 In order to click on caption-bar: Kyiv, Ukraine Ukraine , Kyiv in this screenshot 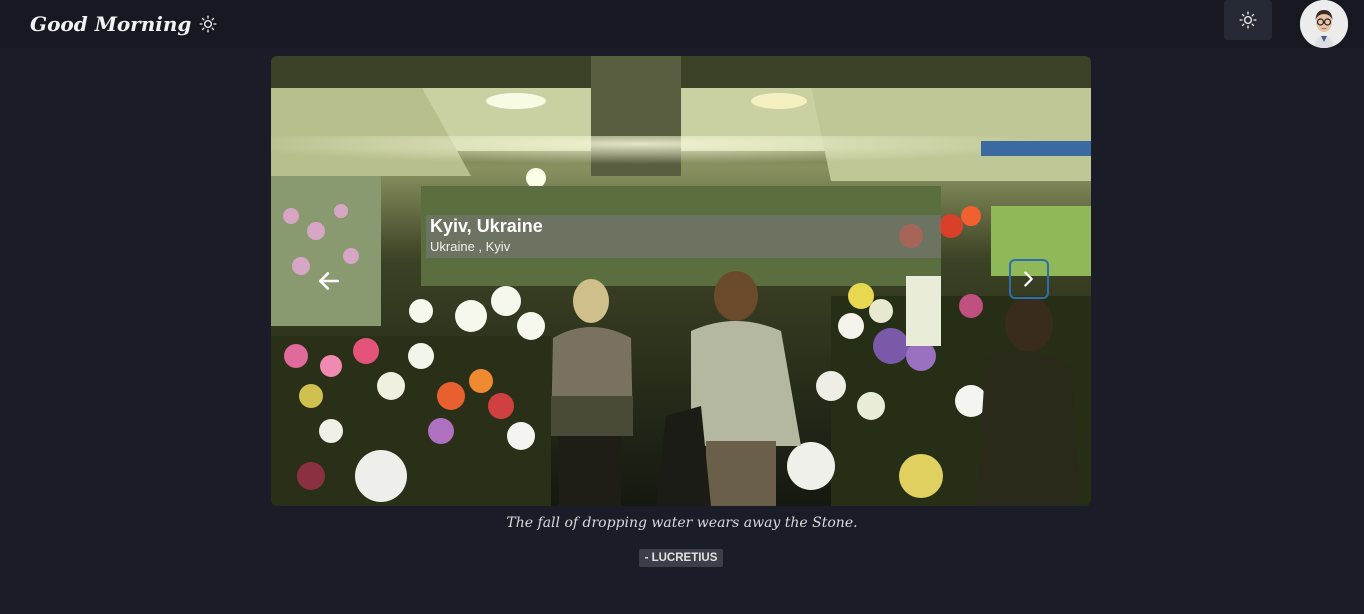, I will do `click(683, 236)`.